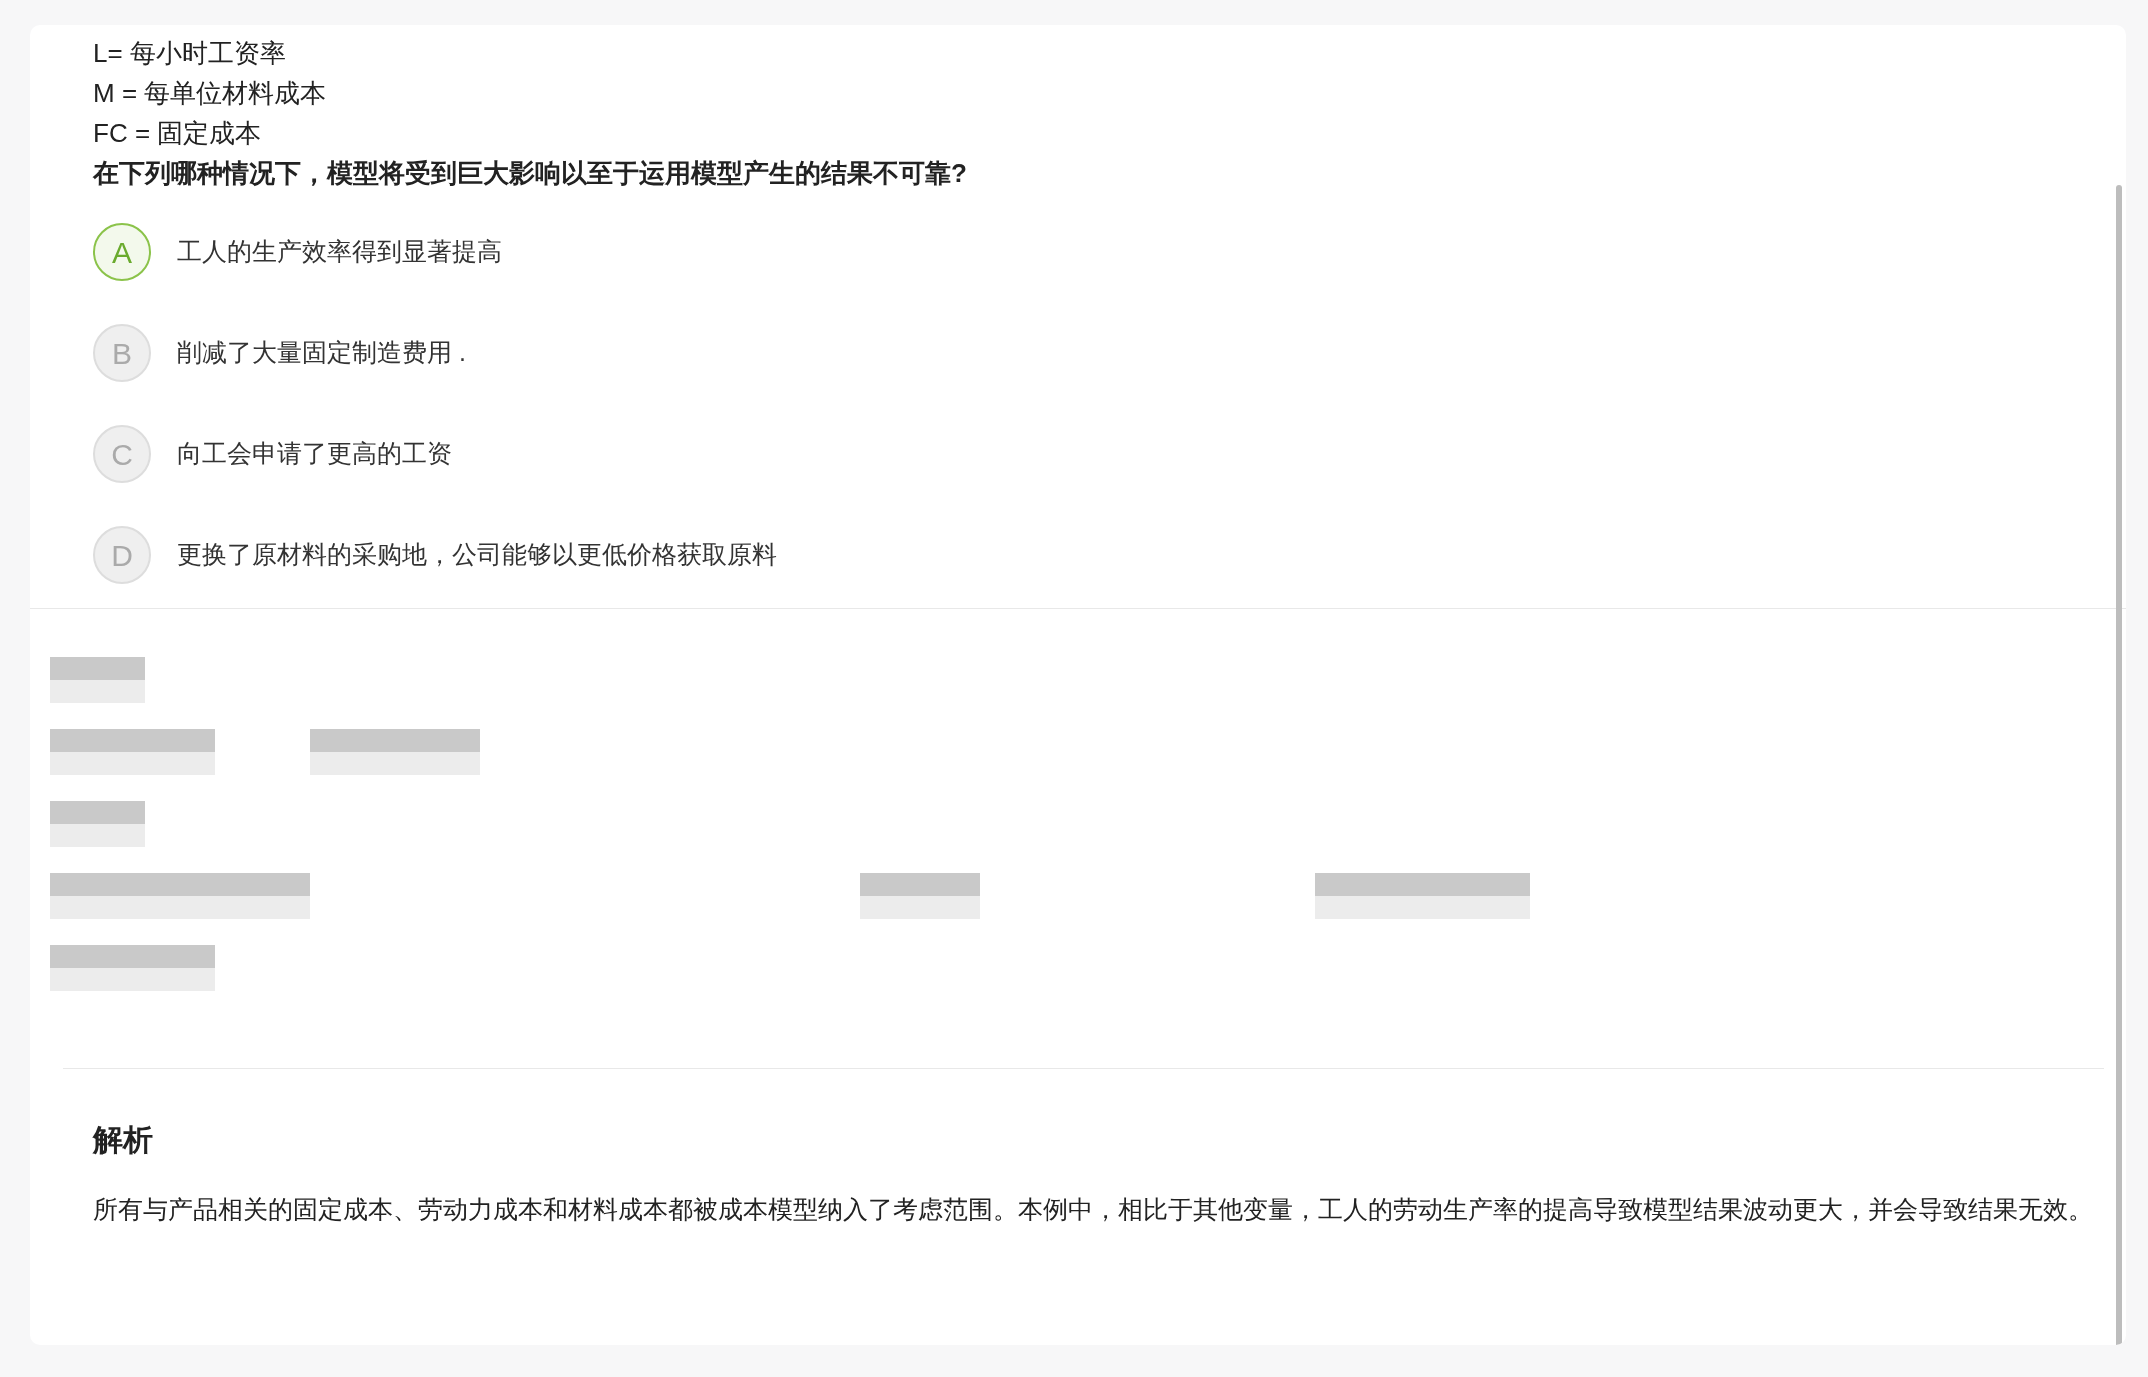  What do you see at coordinates (123, 1140) in the screenshot?
I see `analysis-title: 解析` at bounding box center [123, 1140].